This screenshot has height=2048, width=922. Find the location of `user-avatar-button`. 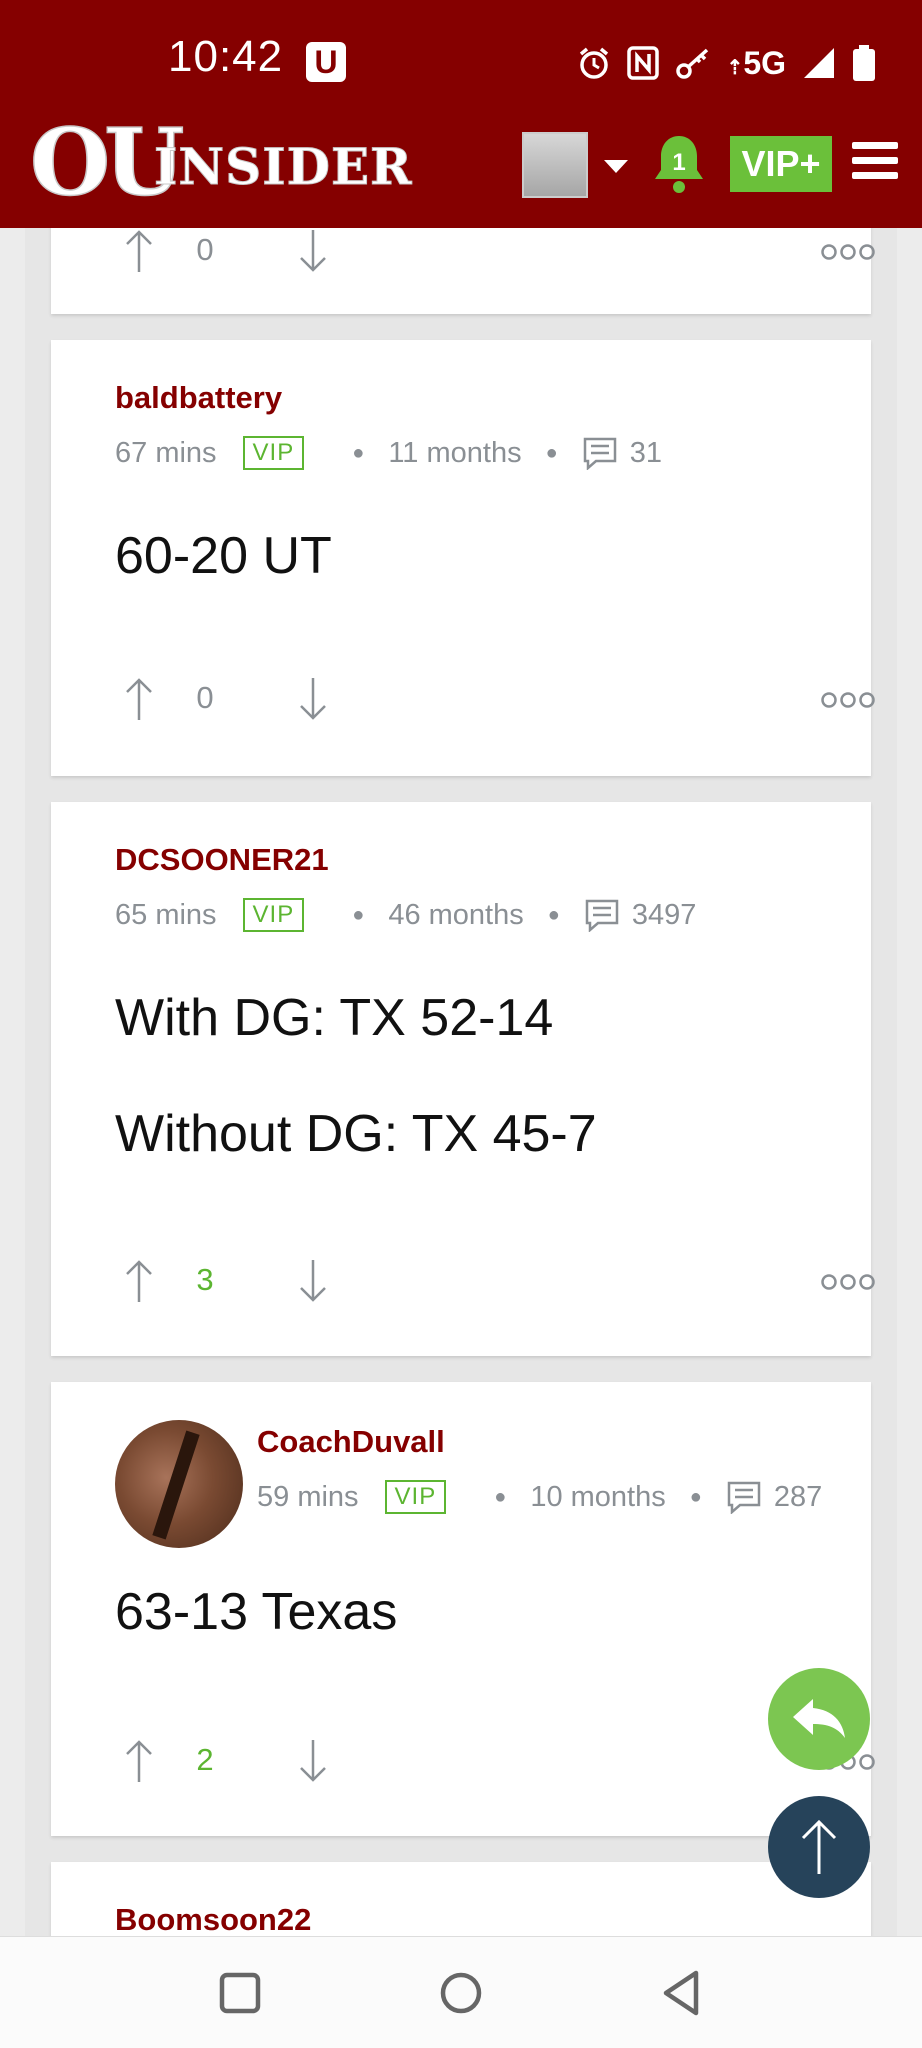

user-avatar-button is located at coordinates (555, 165).